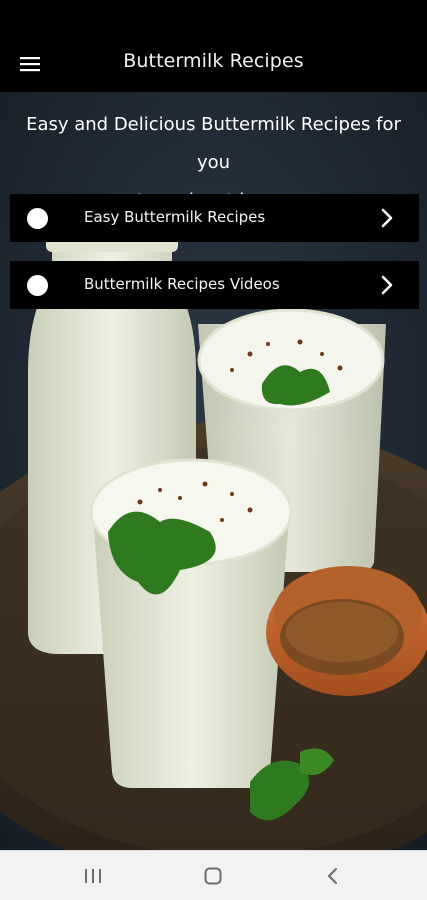  What do you see at coordinates (213, 46) in the screenshot?
I see `app-bar: Buttermilk Recipes` at bounding box center [213, 46].